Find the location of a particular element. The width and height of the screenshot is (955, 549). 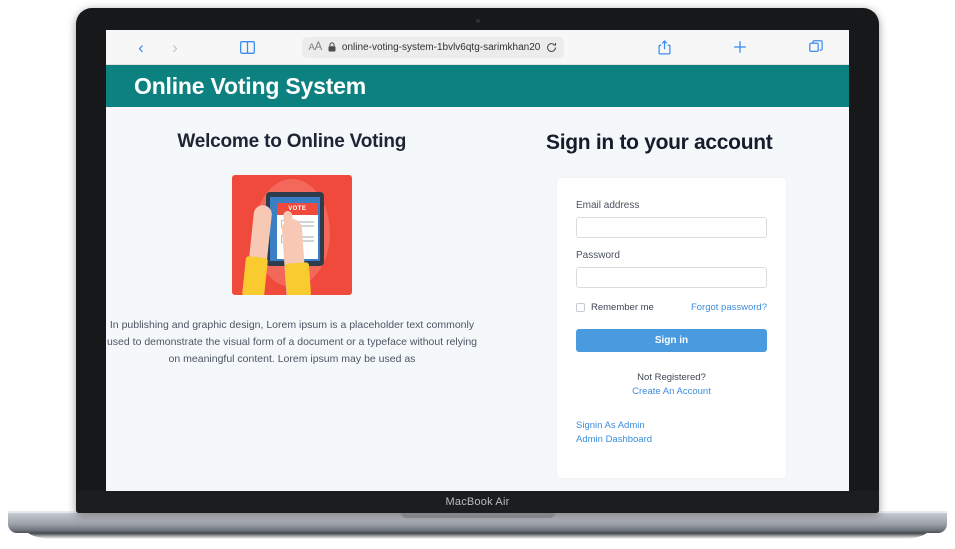

book-sidebar-icon is located at coordinates (247, 47).